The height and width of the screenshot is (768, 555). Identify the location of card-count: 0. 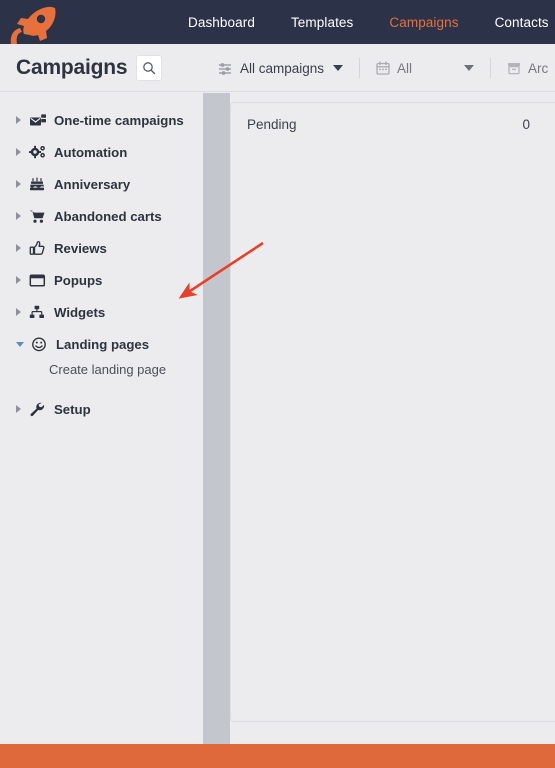
(526, 124).